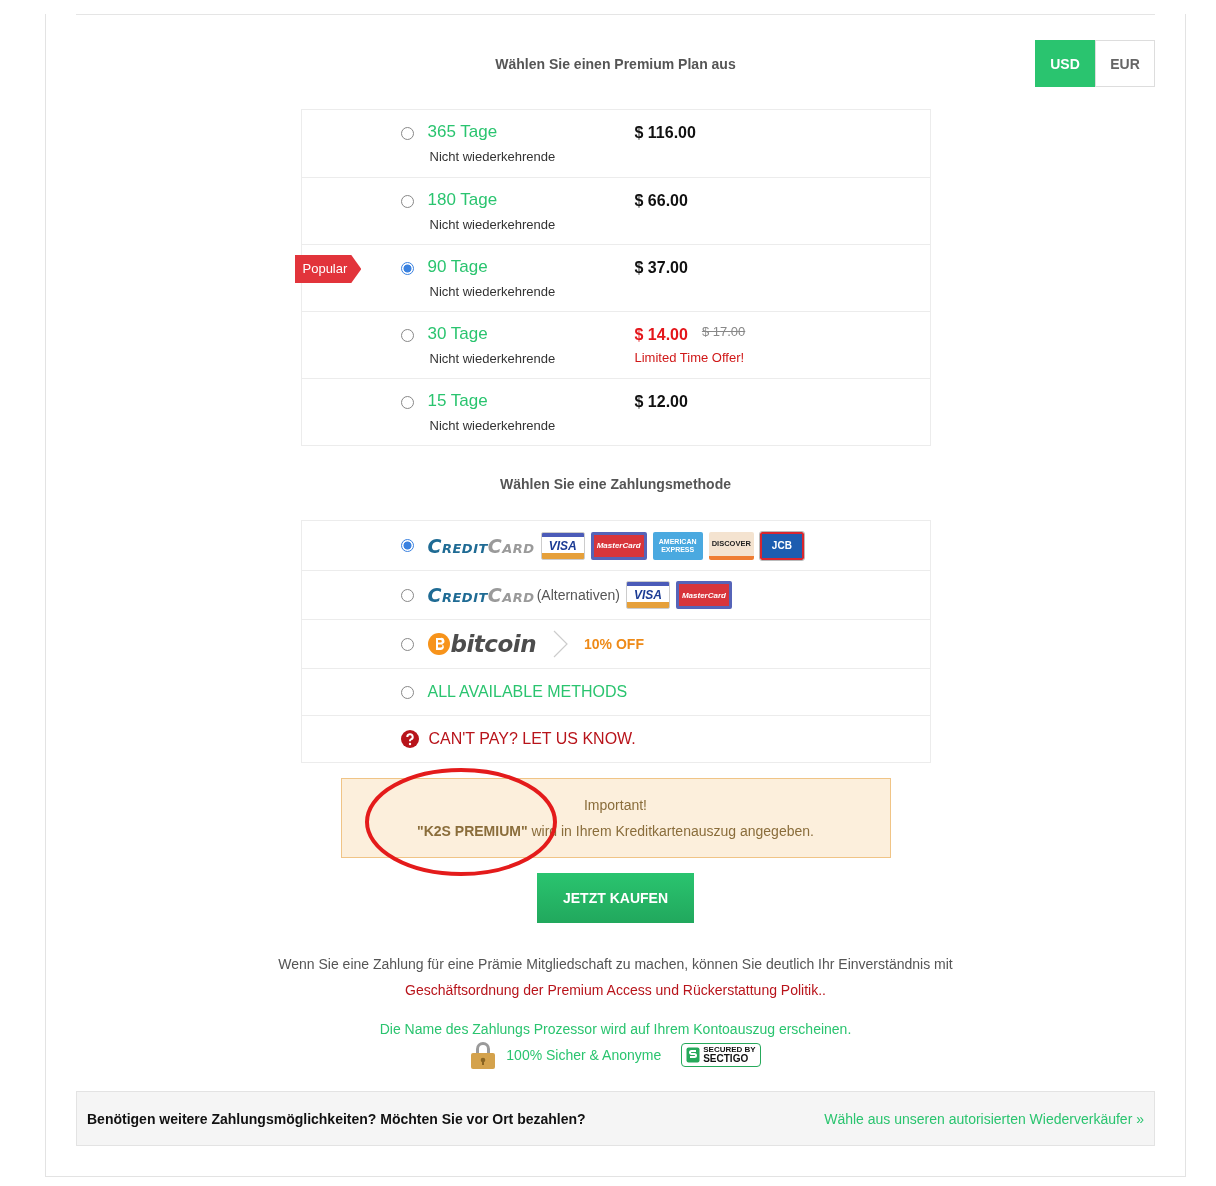 This screenshot has width=1216, height=1186. I want to click on plan-duration: 180 Tage, so click(531, 200).